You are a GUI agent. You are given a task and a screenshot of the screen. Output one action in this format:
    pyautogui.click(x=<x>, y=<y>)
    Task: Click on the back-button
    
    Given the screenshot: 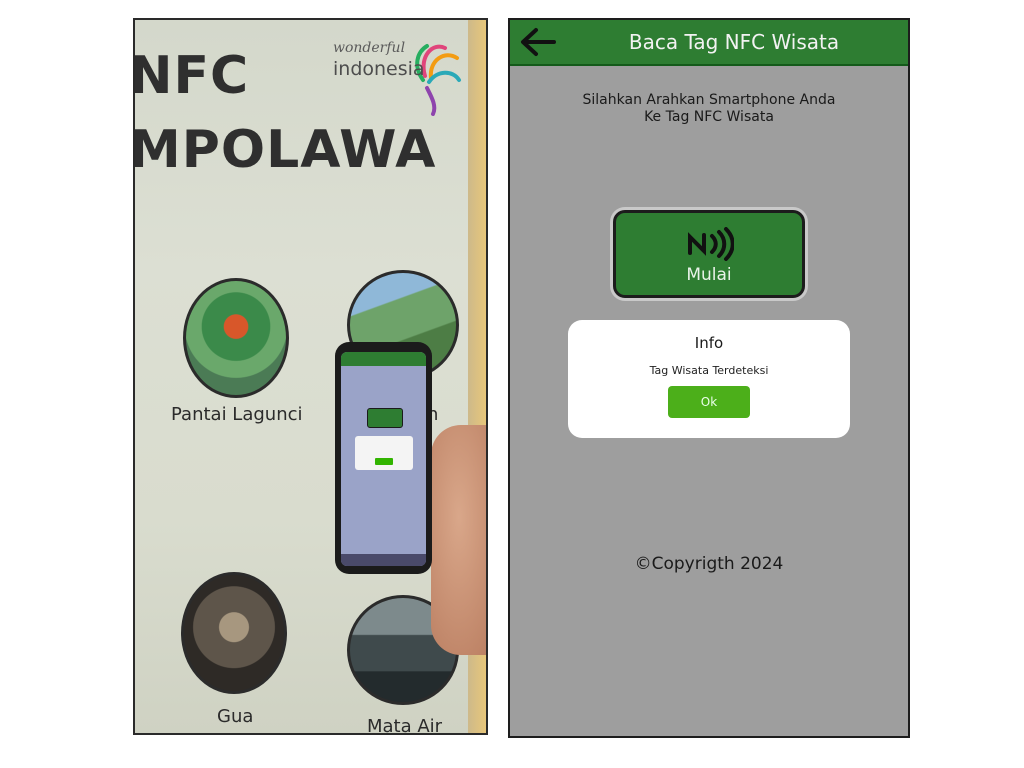 What is the action you would take?
    pyautogui.click(x=538, y=42)
    